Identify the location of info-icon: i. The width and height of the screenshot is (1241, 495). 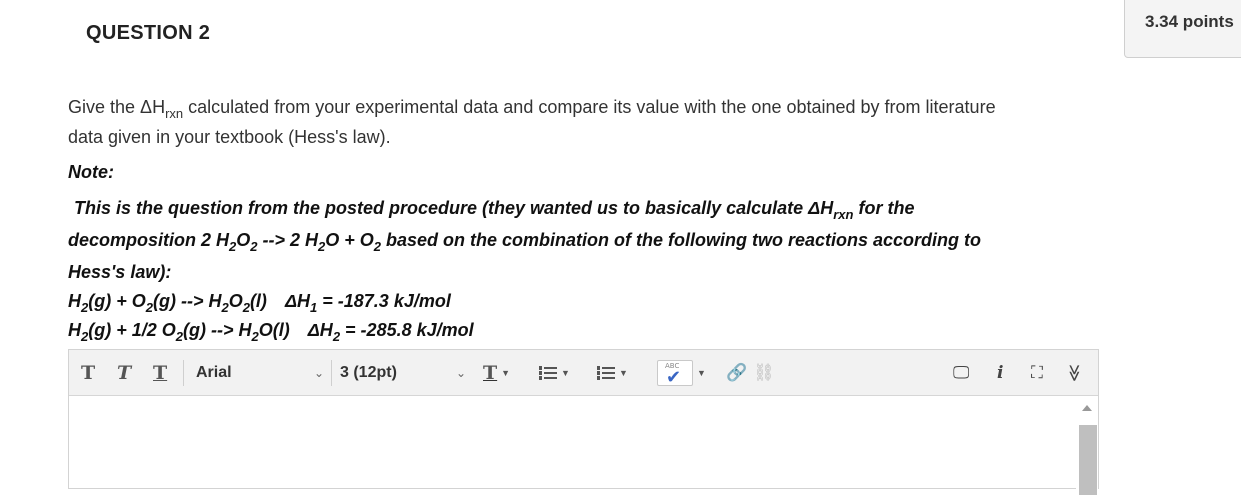
(1000, 373).